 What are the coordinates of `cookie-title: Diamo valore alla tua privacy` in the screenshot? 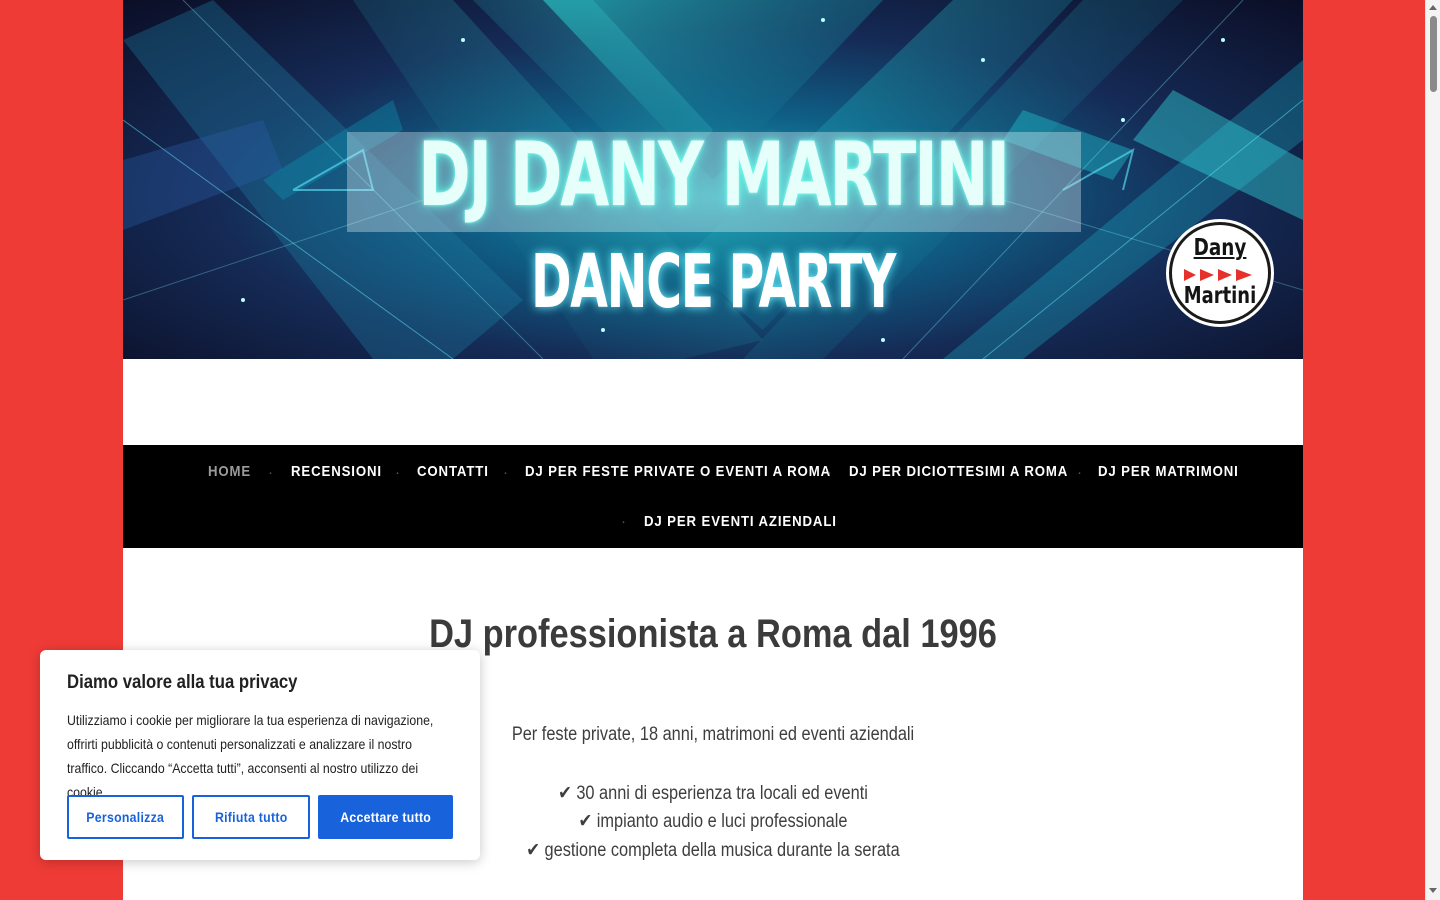 It's located at (182, 682).